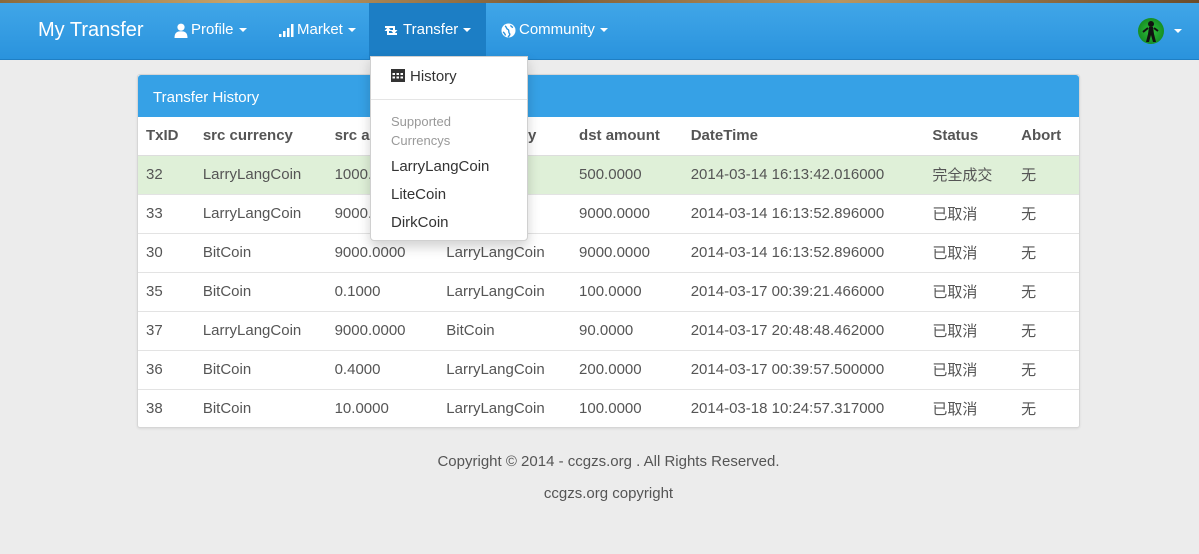  What do you see at coordinates (1178, 31) in the screenshot?
I see `avatar-chevron-down-icon` at bounding box center [1178, 31].